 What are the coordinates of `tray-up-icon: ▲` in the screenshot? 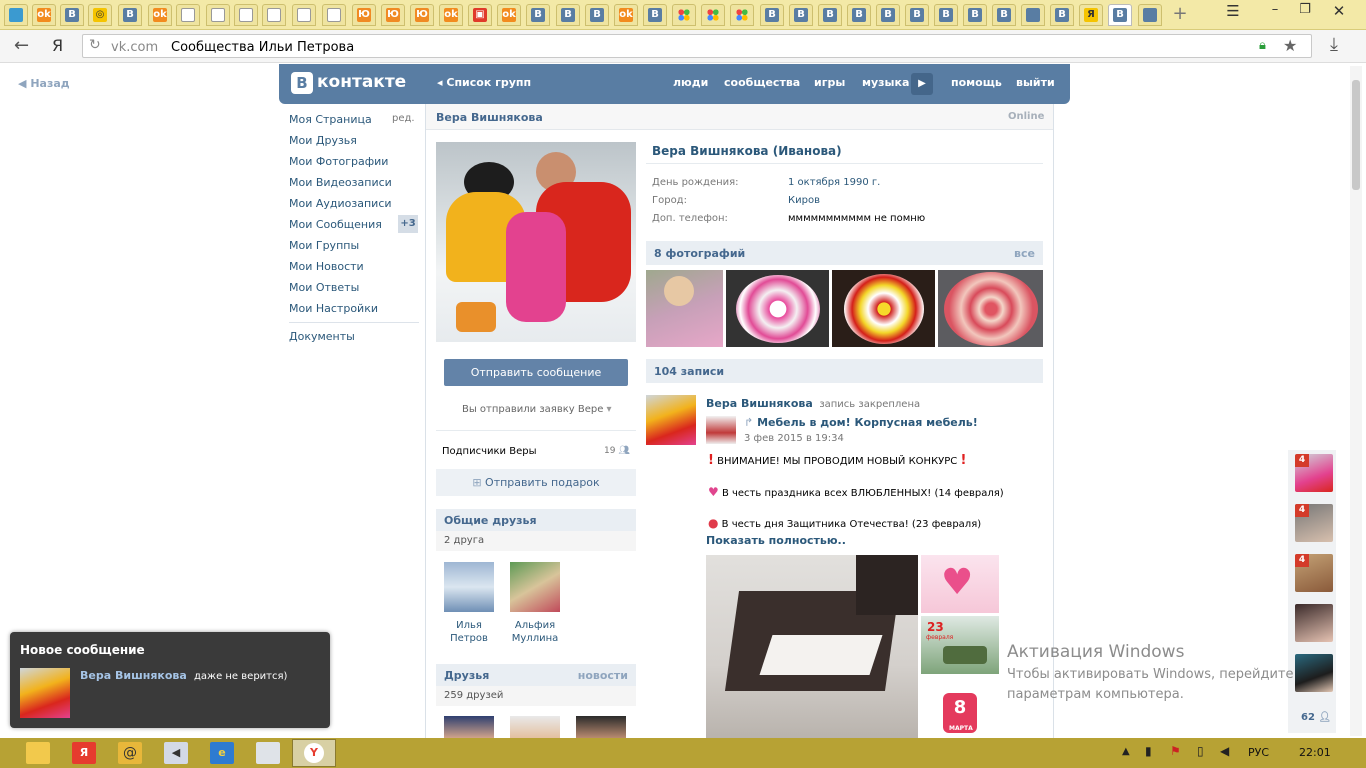 It's located at (1126, 751).